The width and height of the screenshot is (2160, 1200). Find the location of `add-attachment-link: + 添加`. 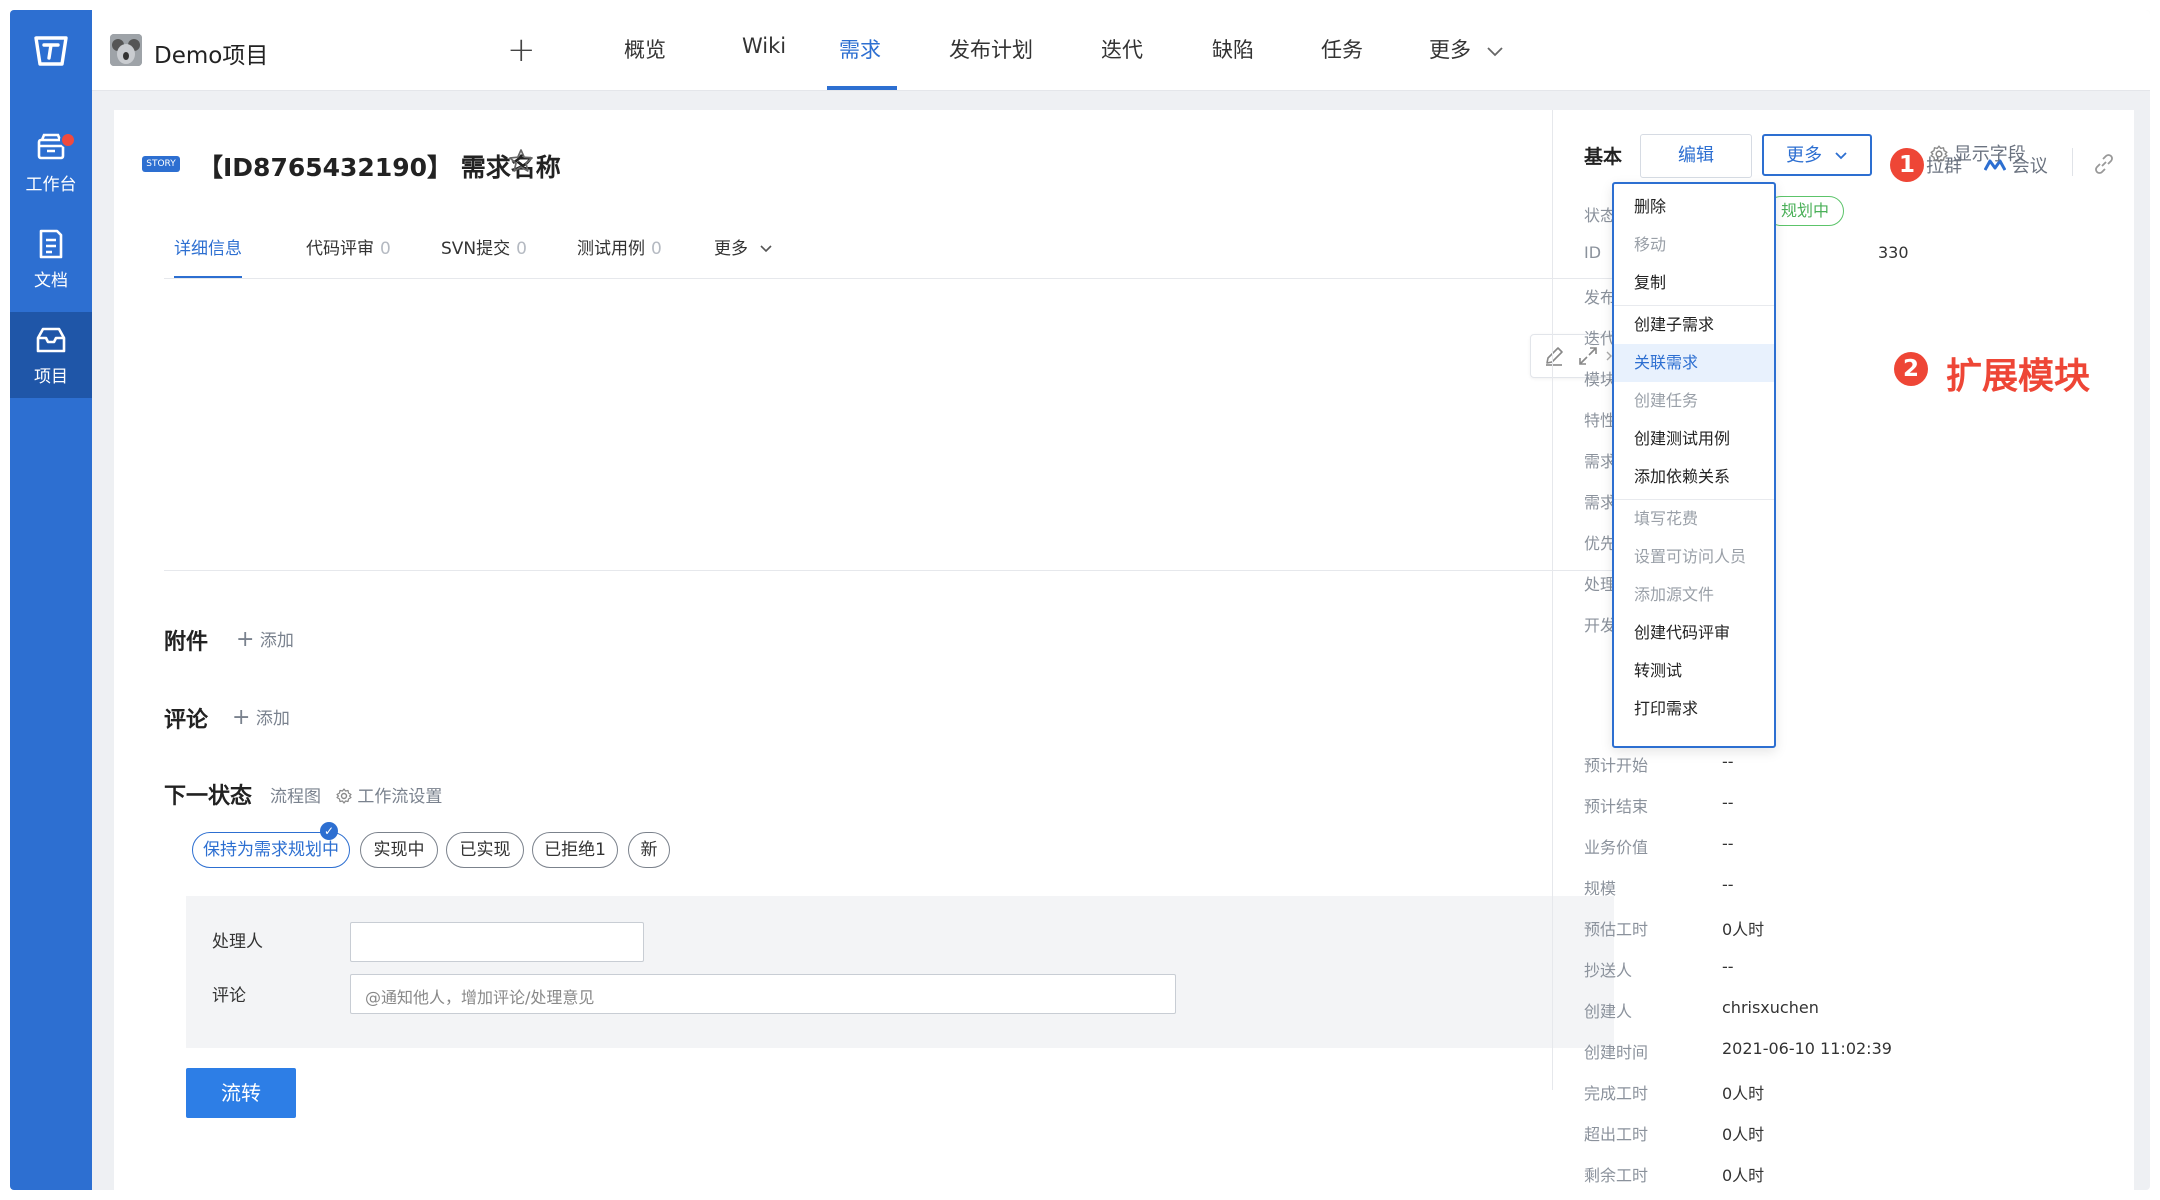

add-attachment-link: + 添加 is located at coordinates (265, 639).